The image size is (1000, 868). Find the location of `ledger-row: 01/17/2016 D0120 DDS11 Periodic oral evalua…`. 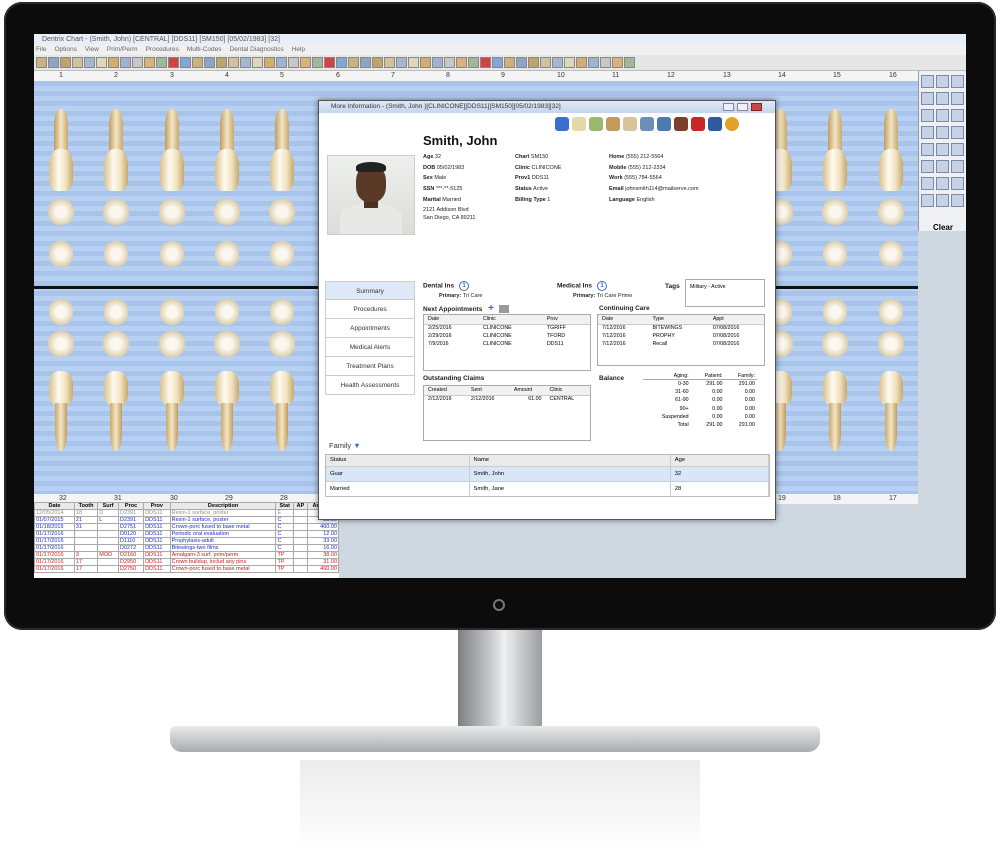

ledger-row: 01/17/2016 D0120 DDS11 Periodic oral evalua… is located at coordinates (187, 534).